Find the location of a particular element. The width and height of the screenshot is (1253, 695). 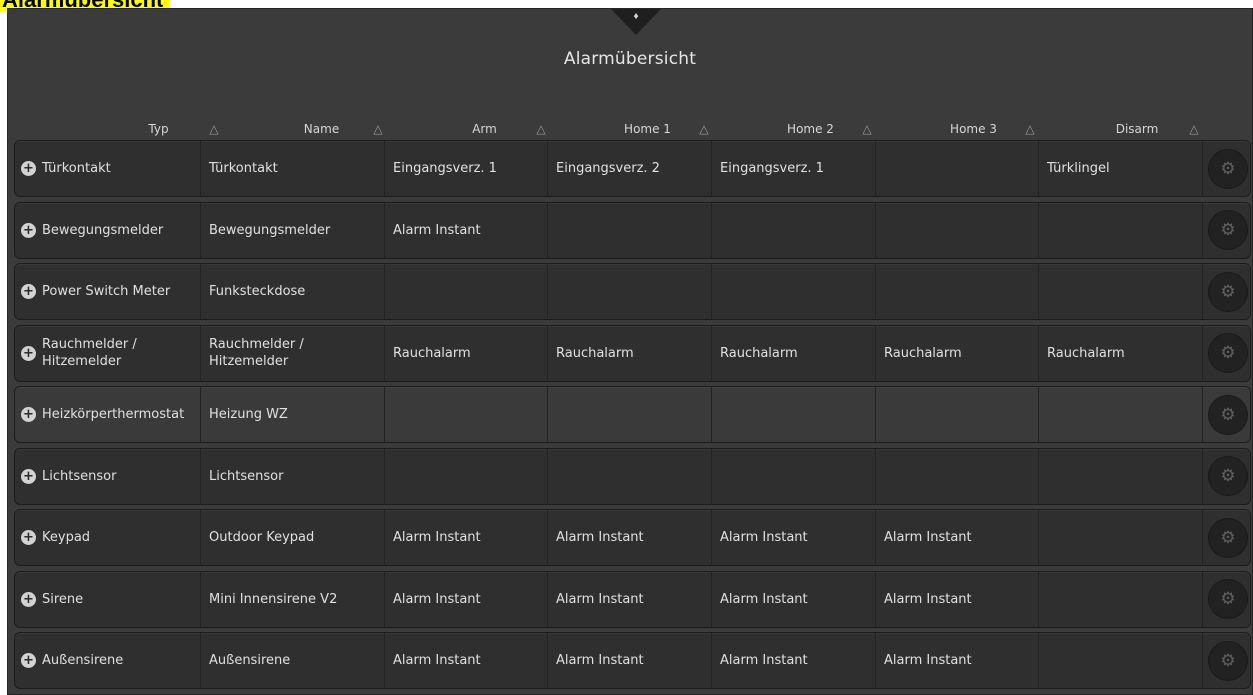

cell-home3: Rauchalarm is located at coordinates (957, 353).